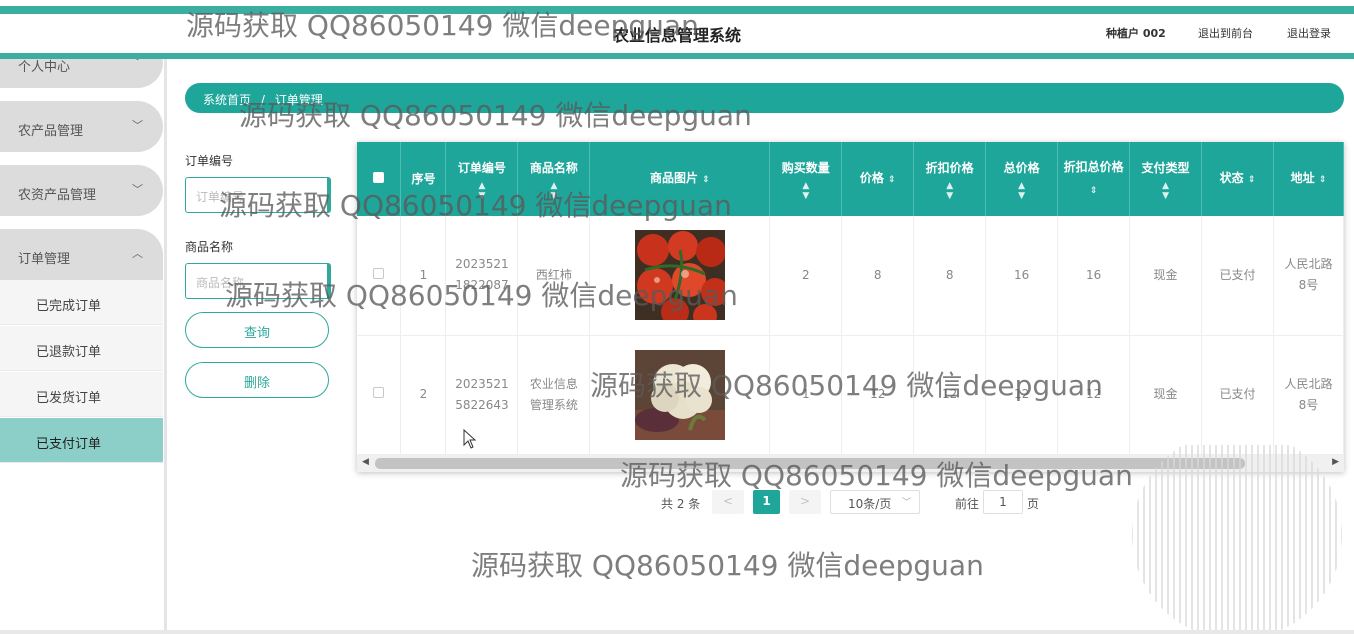 Image resolution: width=1354 pixels, height=634 pixels. I want to click on cauliflower-image, so click(679, 394).